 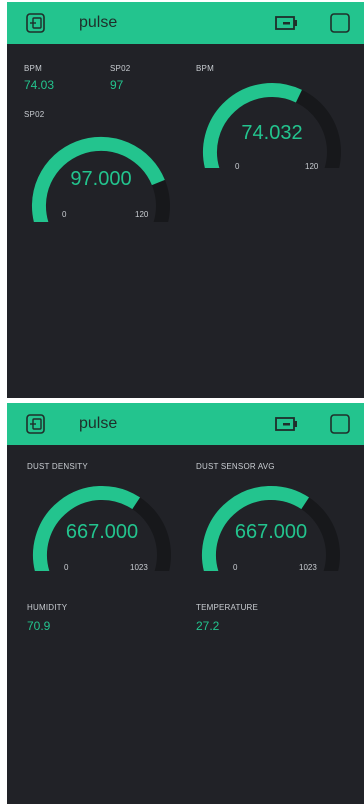 I want to click on gauge-dust-avg-max: 1023, so click(x=308, y=567).